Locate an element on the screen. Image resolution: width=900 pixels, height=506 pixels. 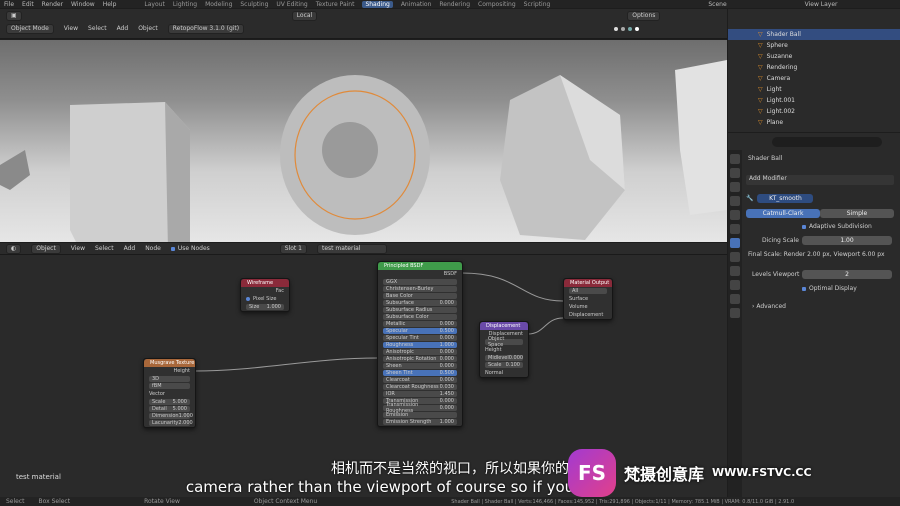
menu-edit: Edit is located at coordinates (28, 4).